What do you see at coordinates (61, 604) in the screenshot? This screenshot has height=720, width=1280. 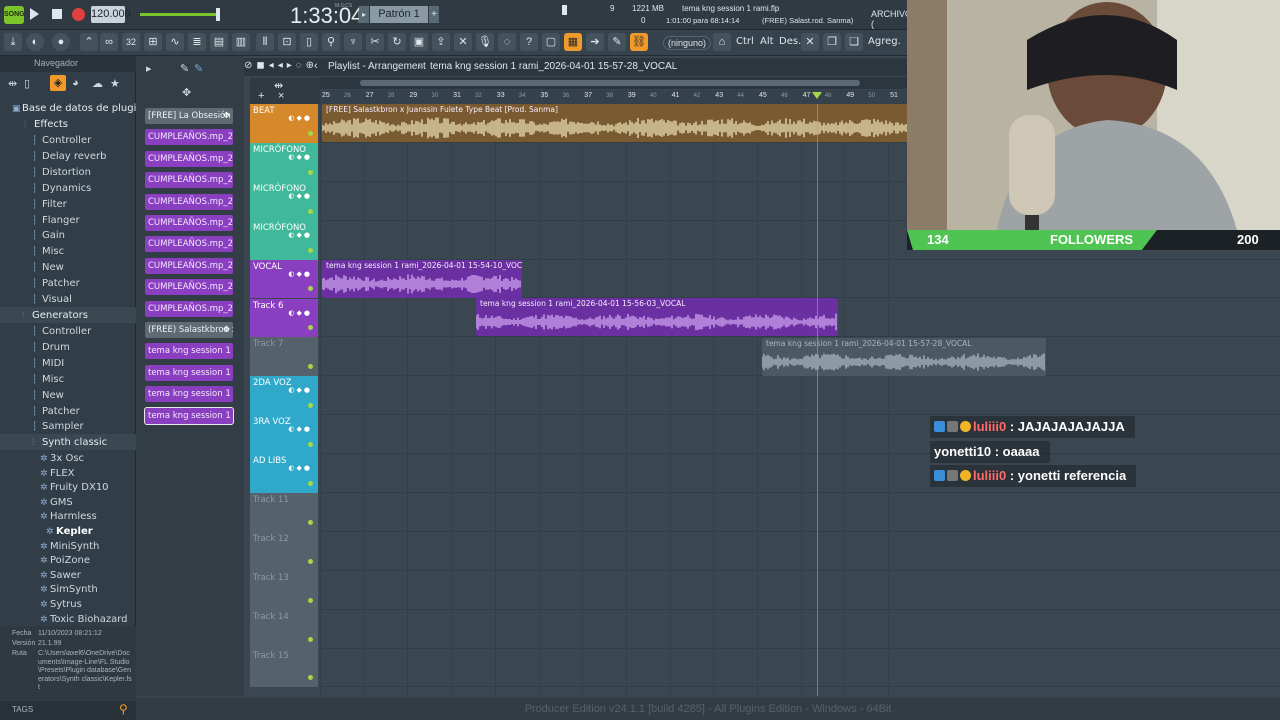 I see `synth-plugin-item: ✲ Sytrus` at bounding box center [61, 604].